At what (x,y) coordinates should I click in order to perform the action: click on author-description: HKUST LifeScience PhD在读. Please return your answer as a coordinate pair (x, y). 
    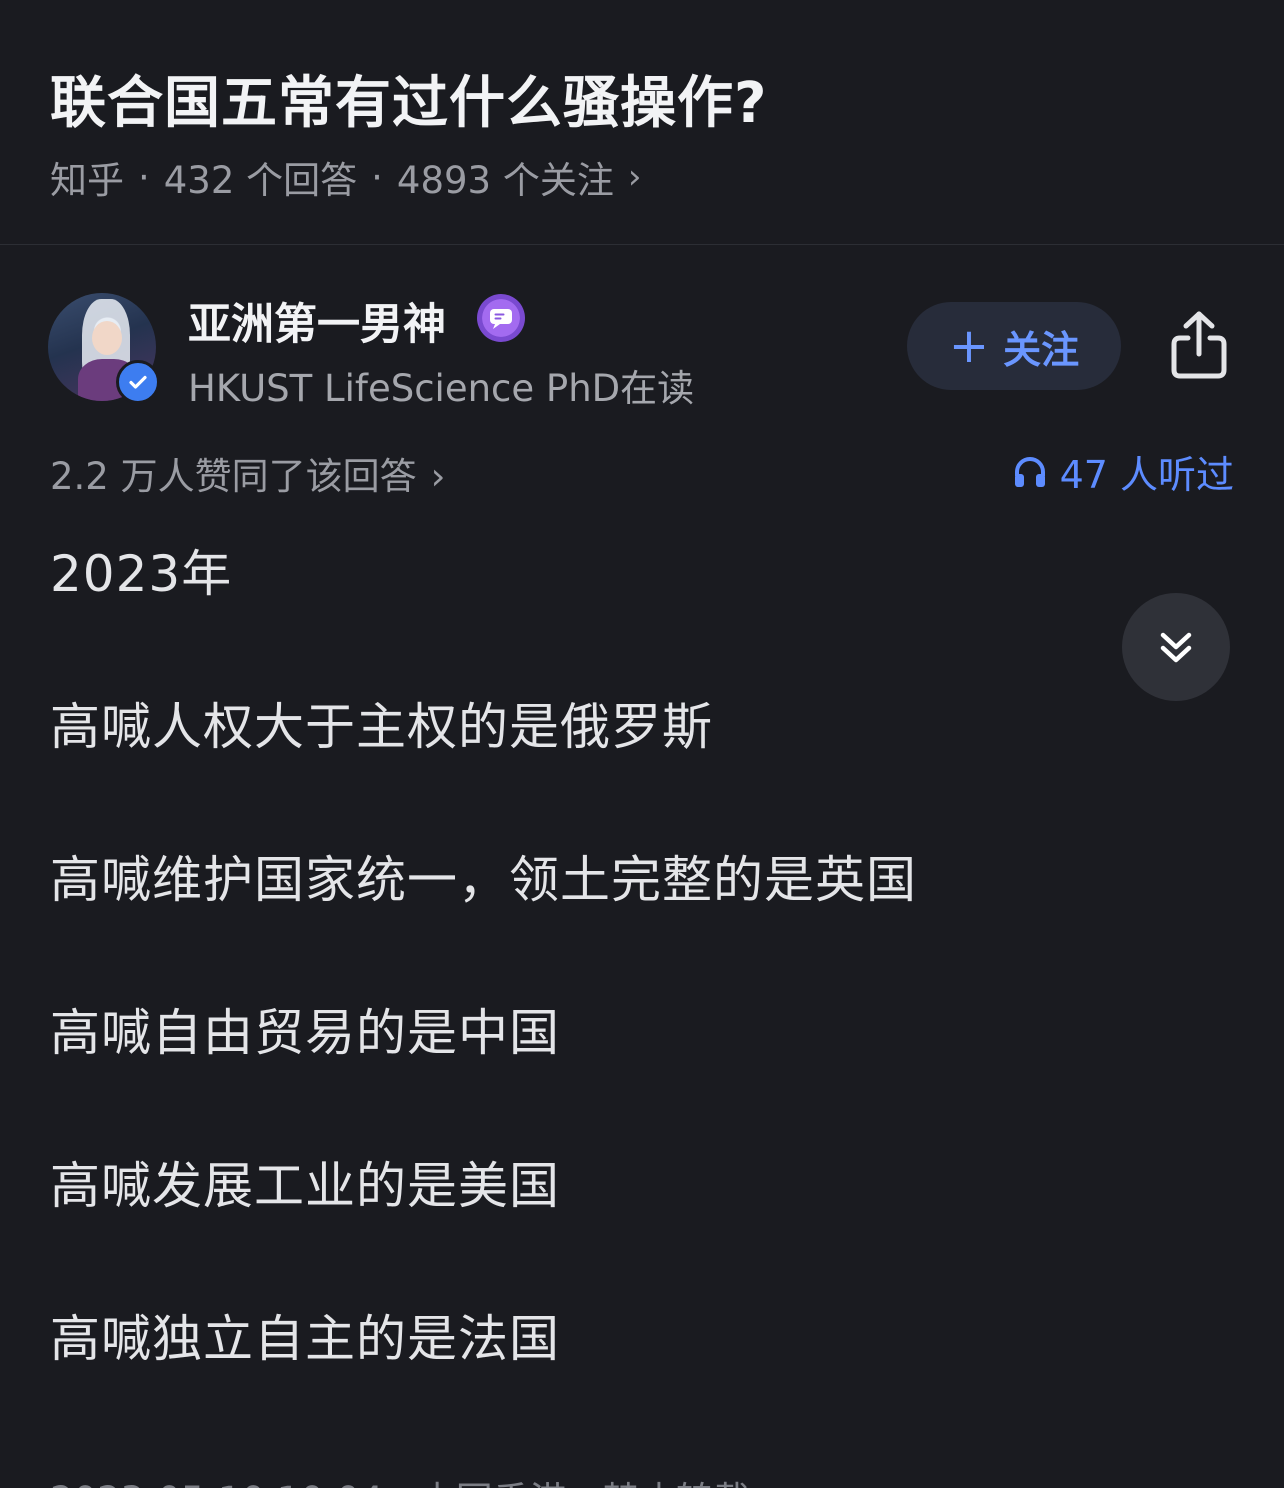
    Looking at the image, I should click on (441, 388).